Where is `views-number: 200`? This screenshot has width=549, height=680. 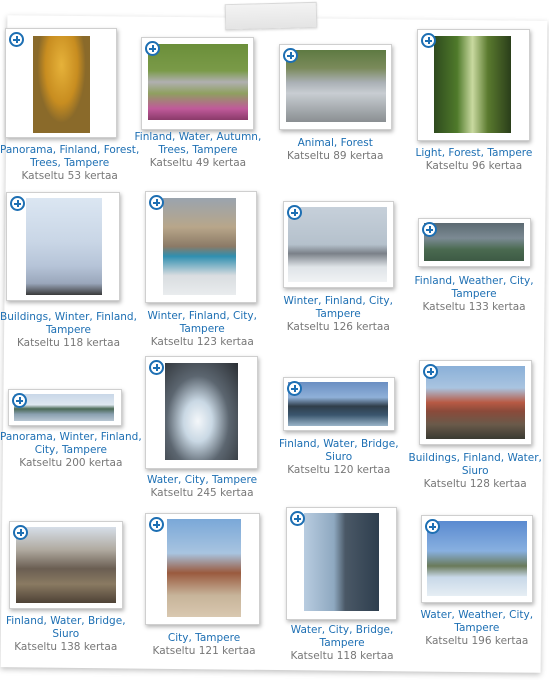 views-number: 200 is located at coordinates (75, 463).